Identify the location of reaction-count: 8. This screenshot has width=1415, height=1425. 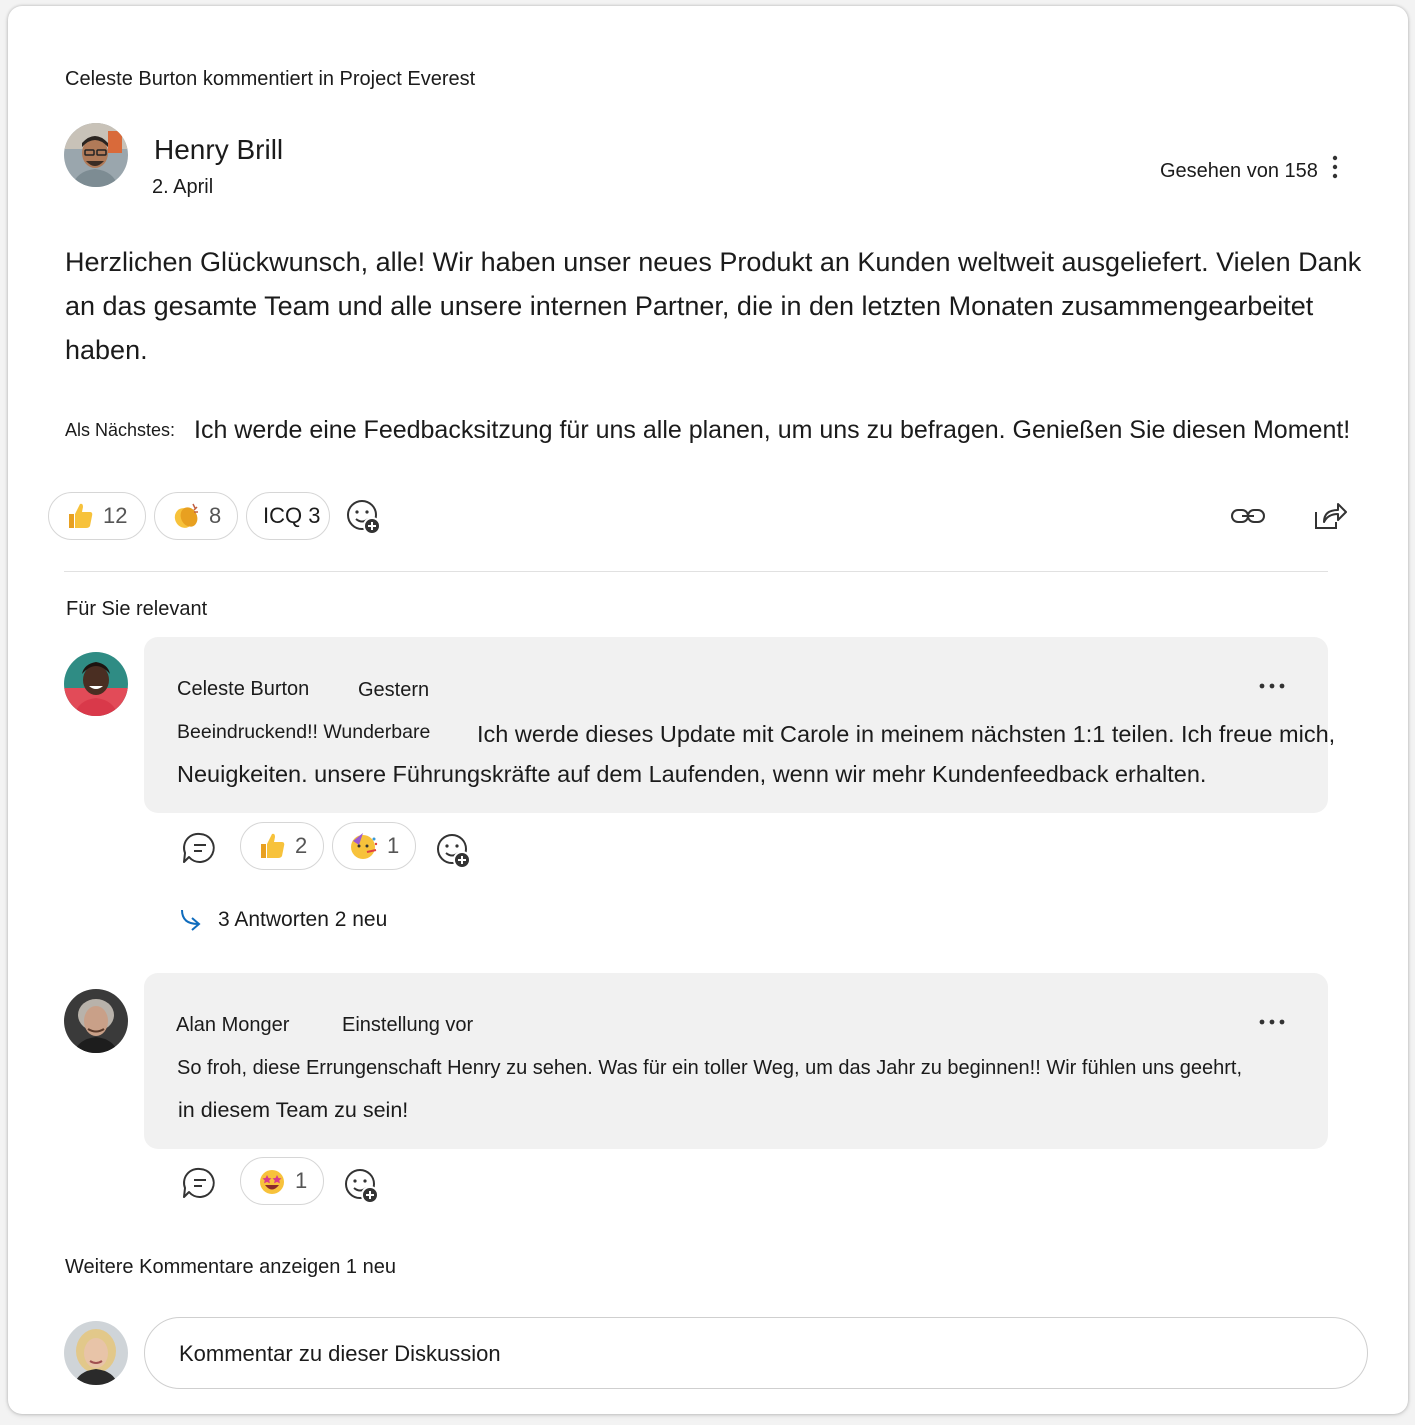
(215, 515).